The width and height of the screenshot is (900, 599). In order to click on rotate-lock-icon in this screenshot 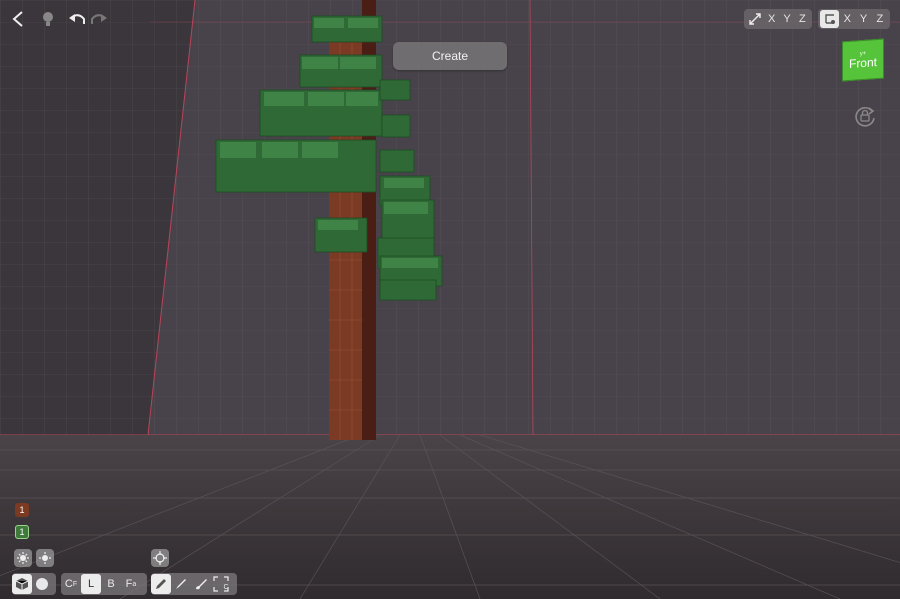, I will do `click(865, 116)`.